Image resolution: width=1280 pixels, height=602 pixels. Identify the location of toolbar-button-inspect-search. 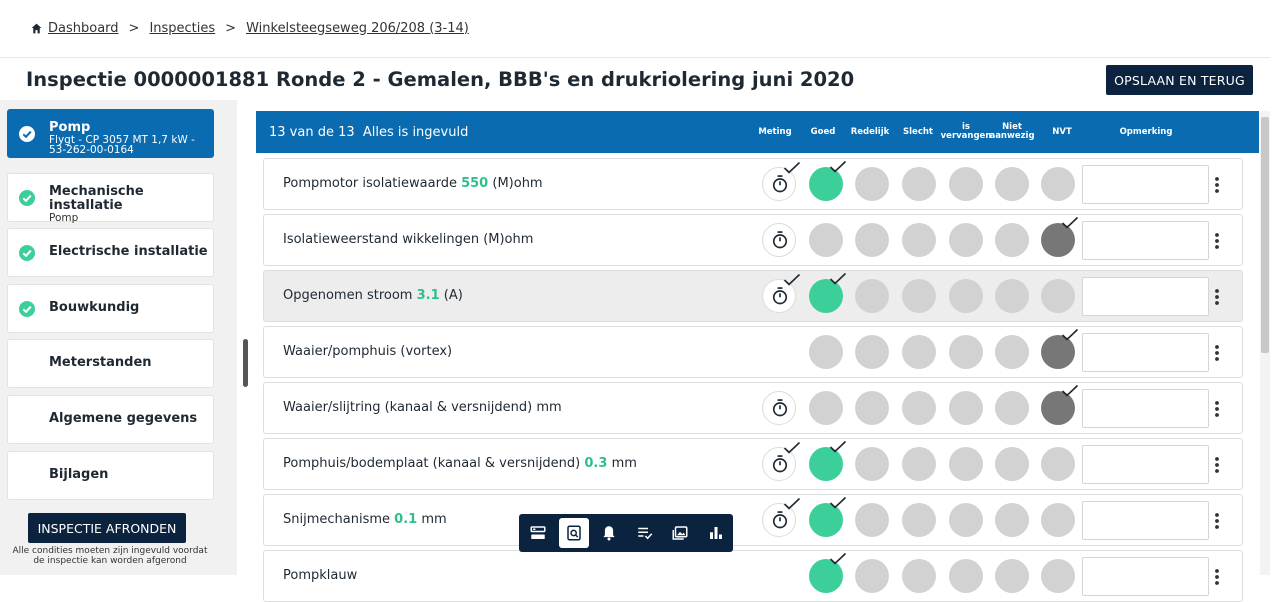
(573, 533).